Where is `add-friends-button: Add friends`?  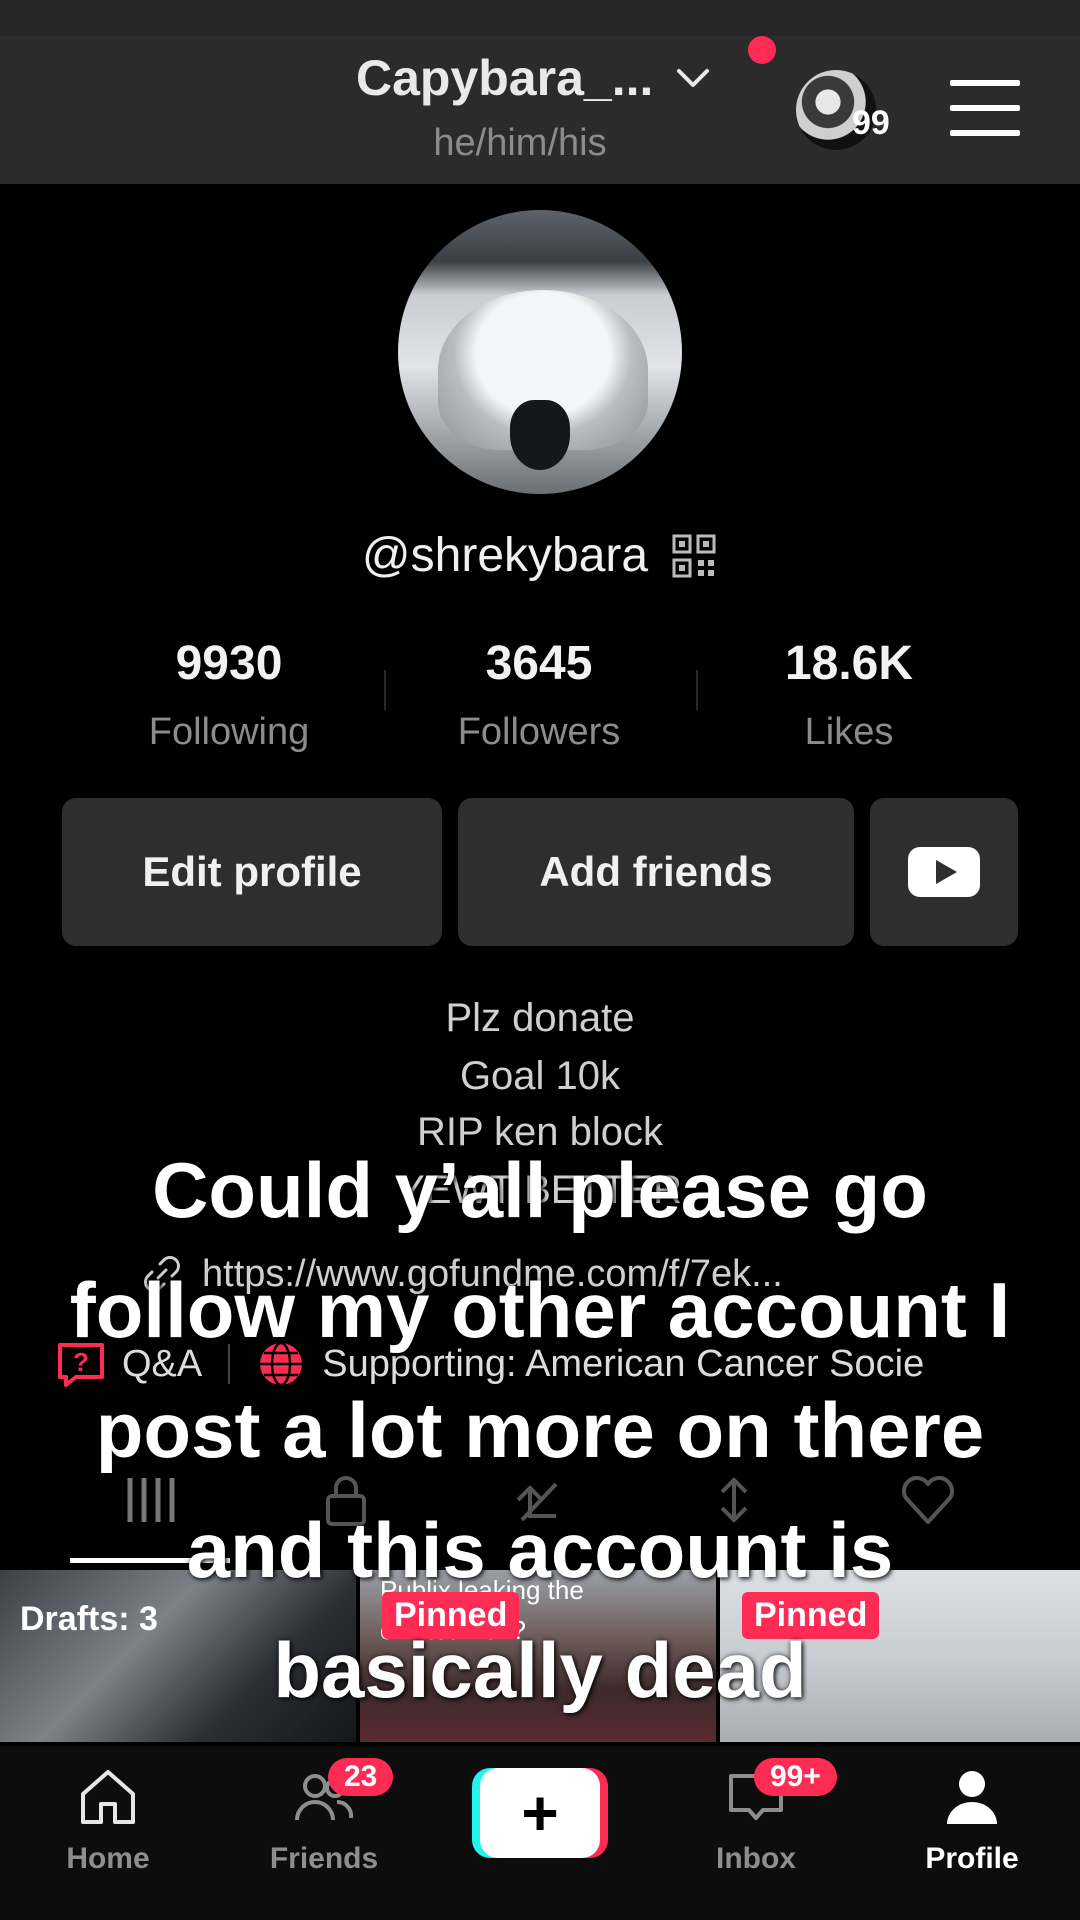
add-friends-button: Add friends is located at coordinates (656, 872).